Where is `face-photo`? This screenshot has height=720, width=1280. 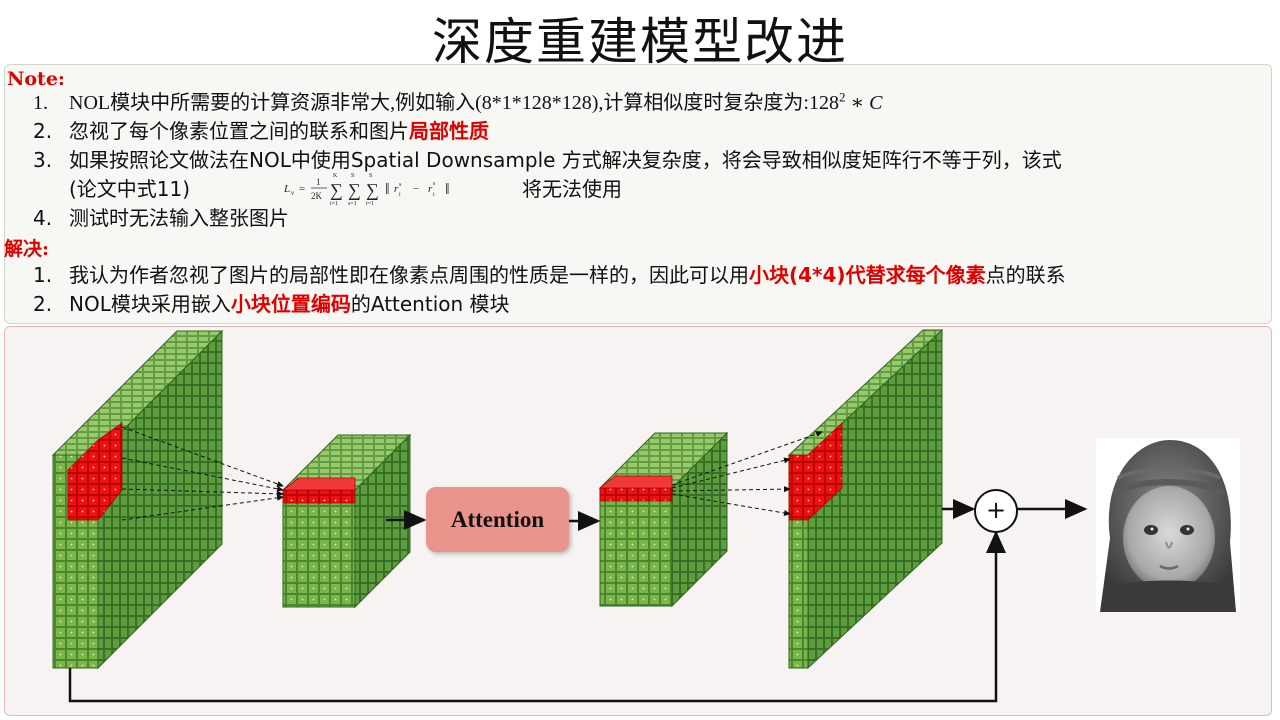
face-photo is located at coordinates (1168, 525).